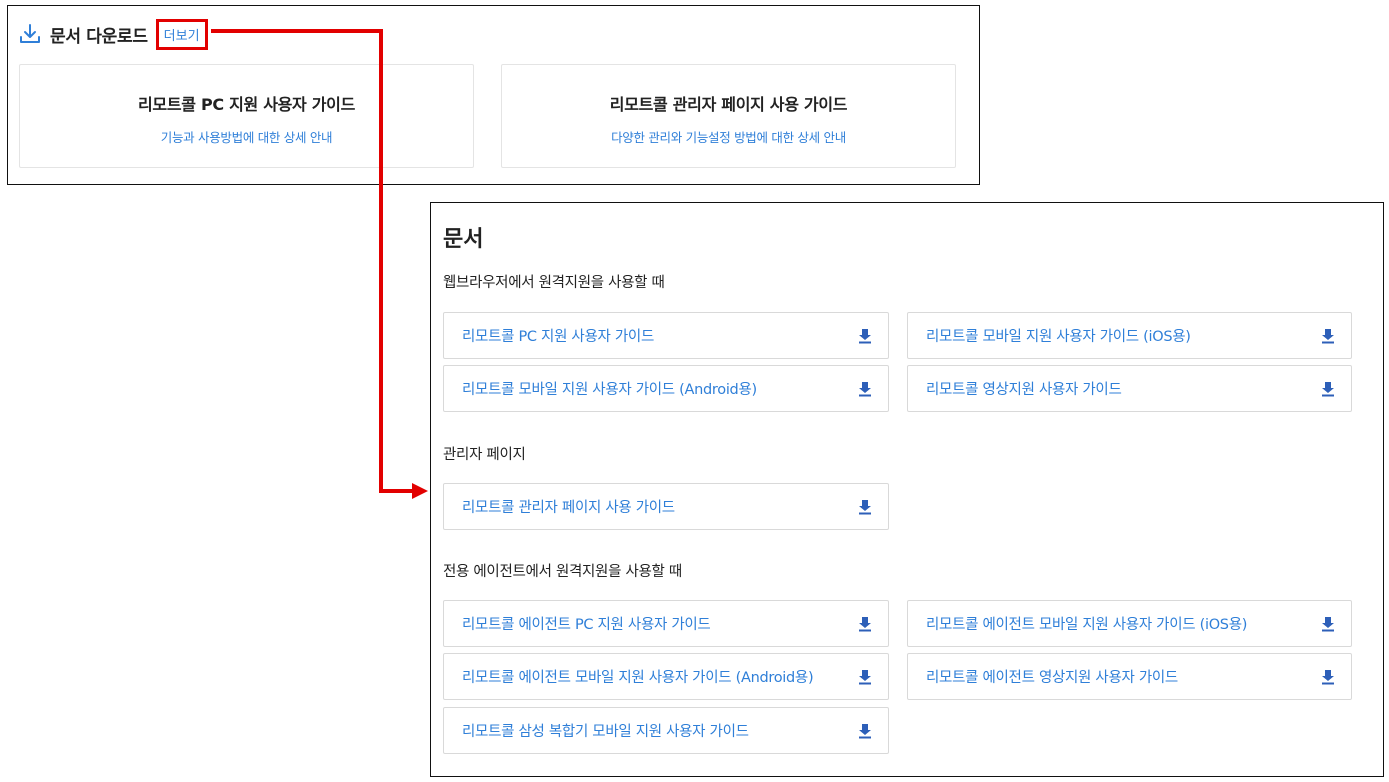 The height and width of the screenshot is (782, 1389). Describe the element at coordinates (1024, 390) in the screenshot. I see `doc-item-label: 리모트콜 영상지원 사용자 가이드` at that location.